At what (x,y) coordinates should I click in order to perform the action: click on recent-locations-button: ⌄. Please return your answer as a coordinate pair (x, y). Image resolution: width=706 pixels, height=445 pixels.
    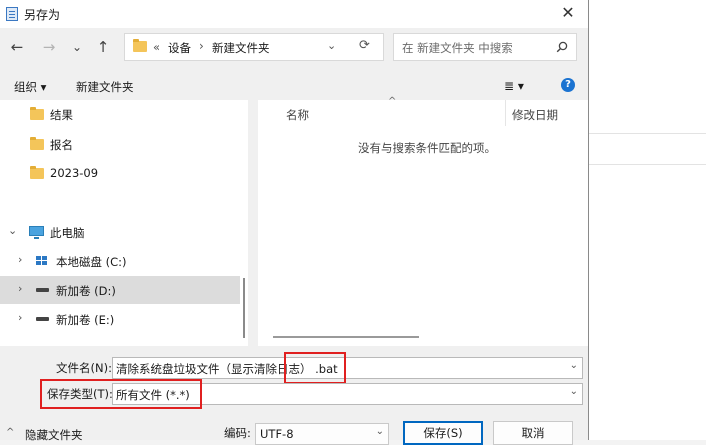
    Looking at the image, I should click on (77, 47).